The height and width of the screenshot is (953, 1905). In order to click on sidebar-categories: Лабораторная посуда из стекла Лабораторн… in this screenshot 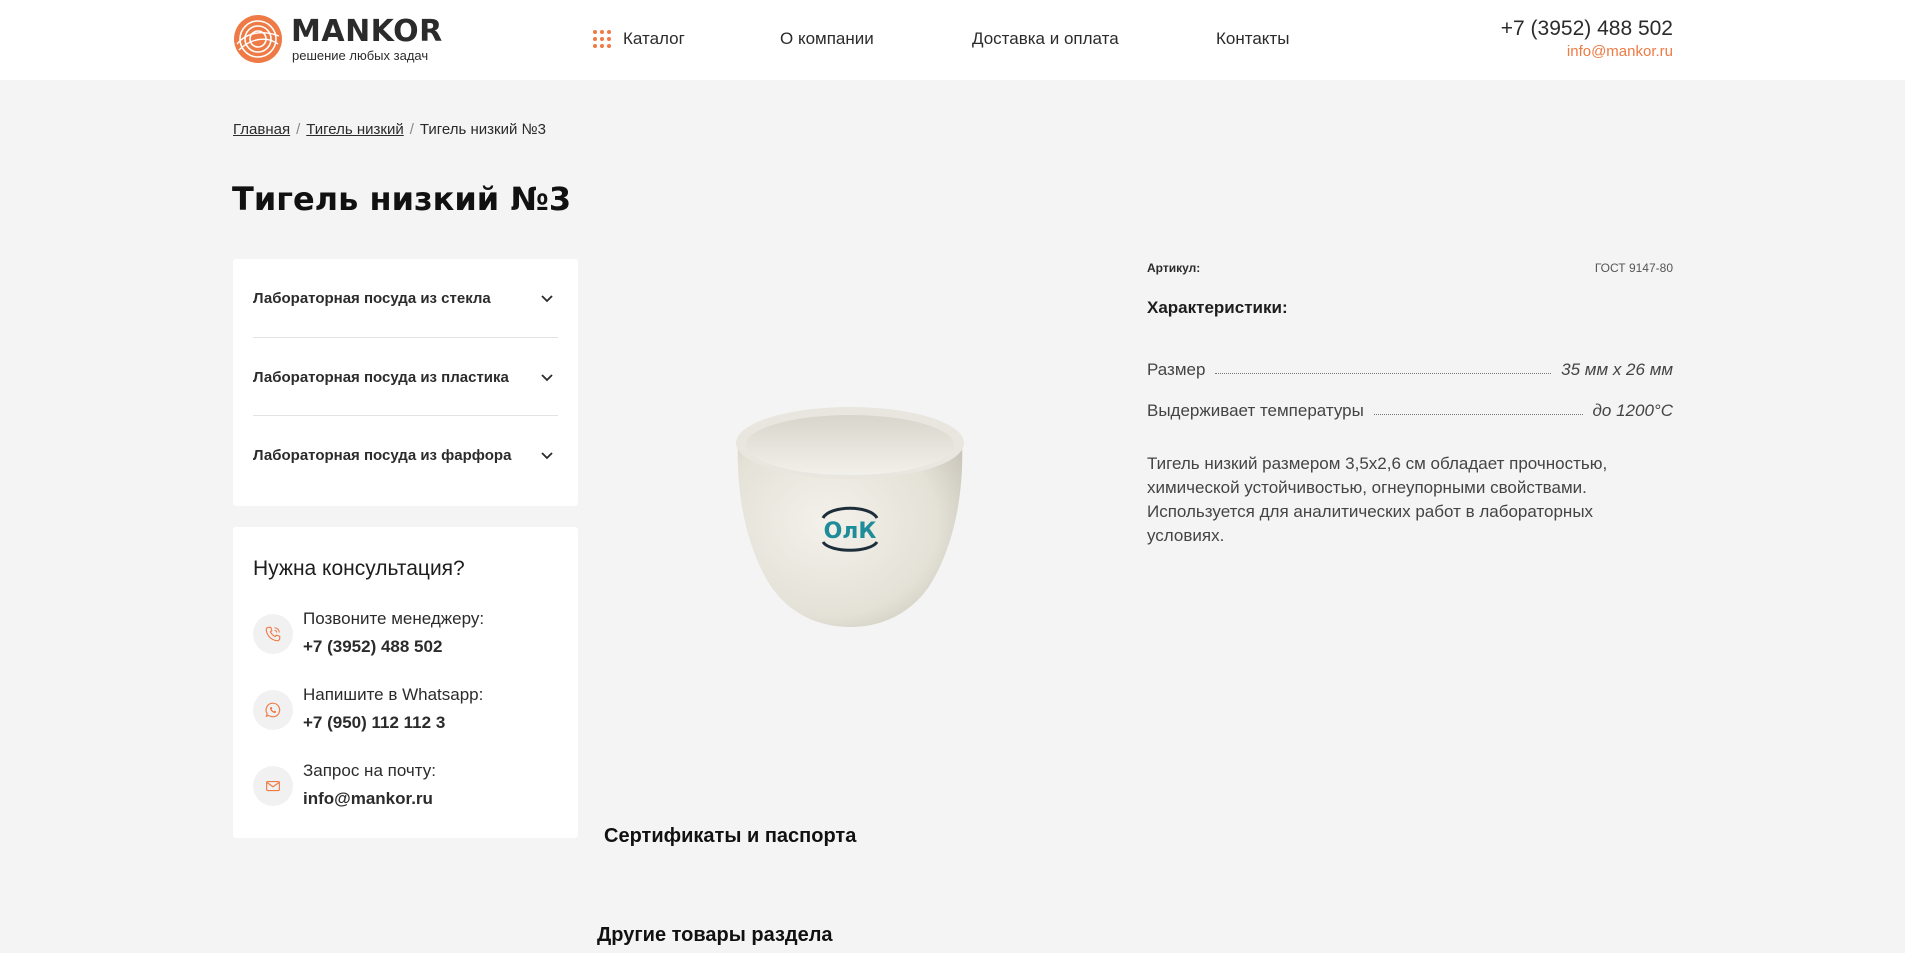, I will do `click(405, 382)`.